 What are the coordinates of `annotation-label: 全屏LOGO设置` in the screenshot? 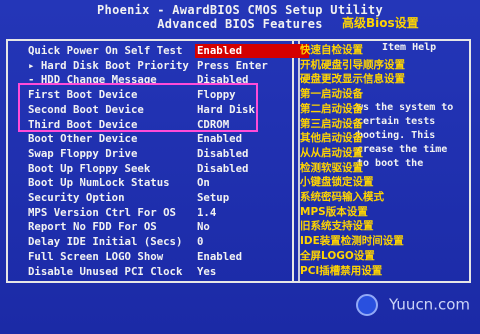 It's located at (337, 255).